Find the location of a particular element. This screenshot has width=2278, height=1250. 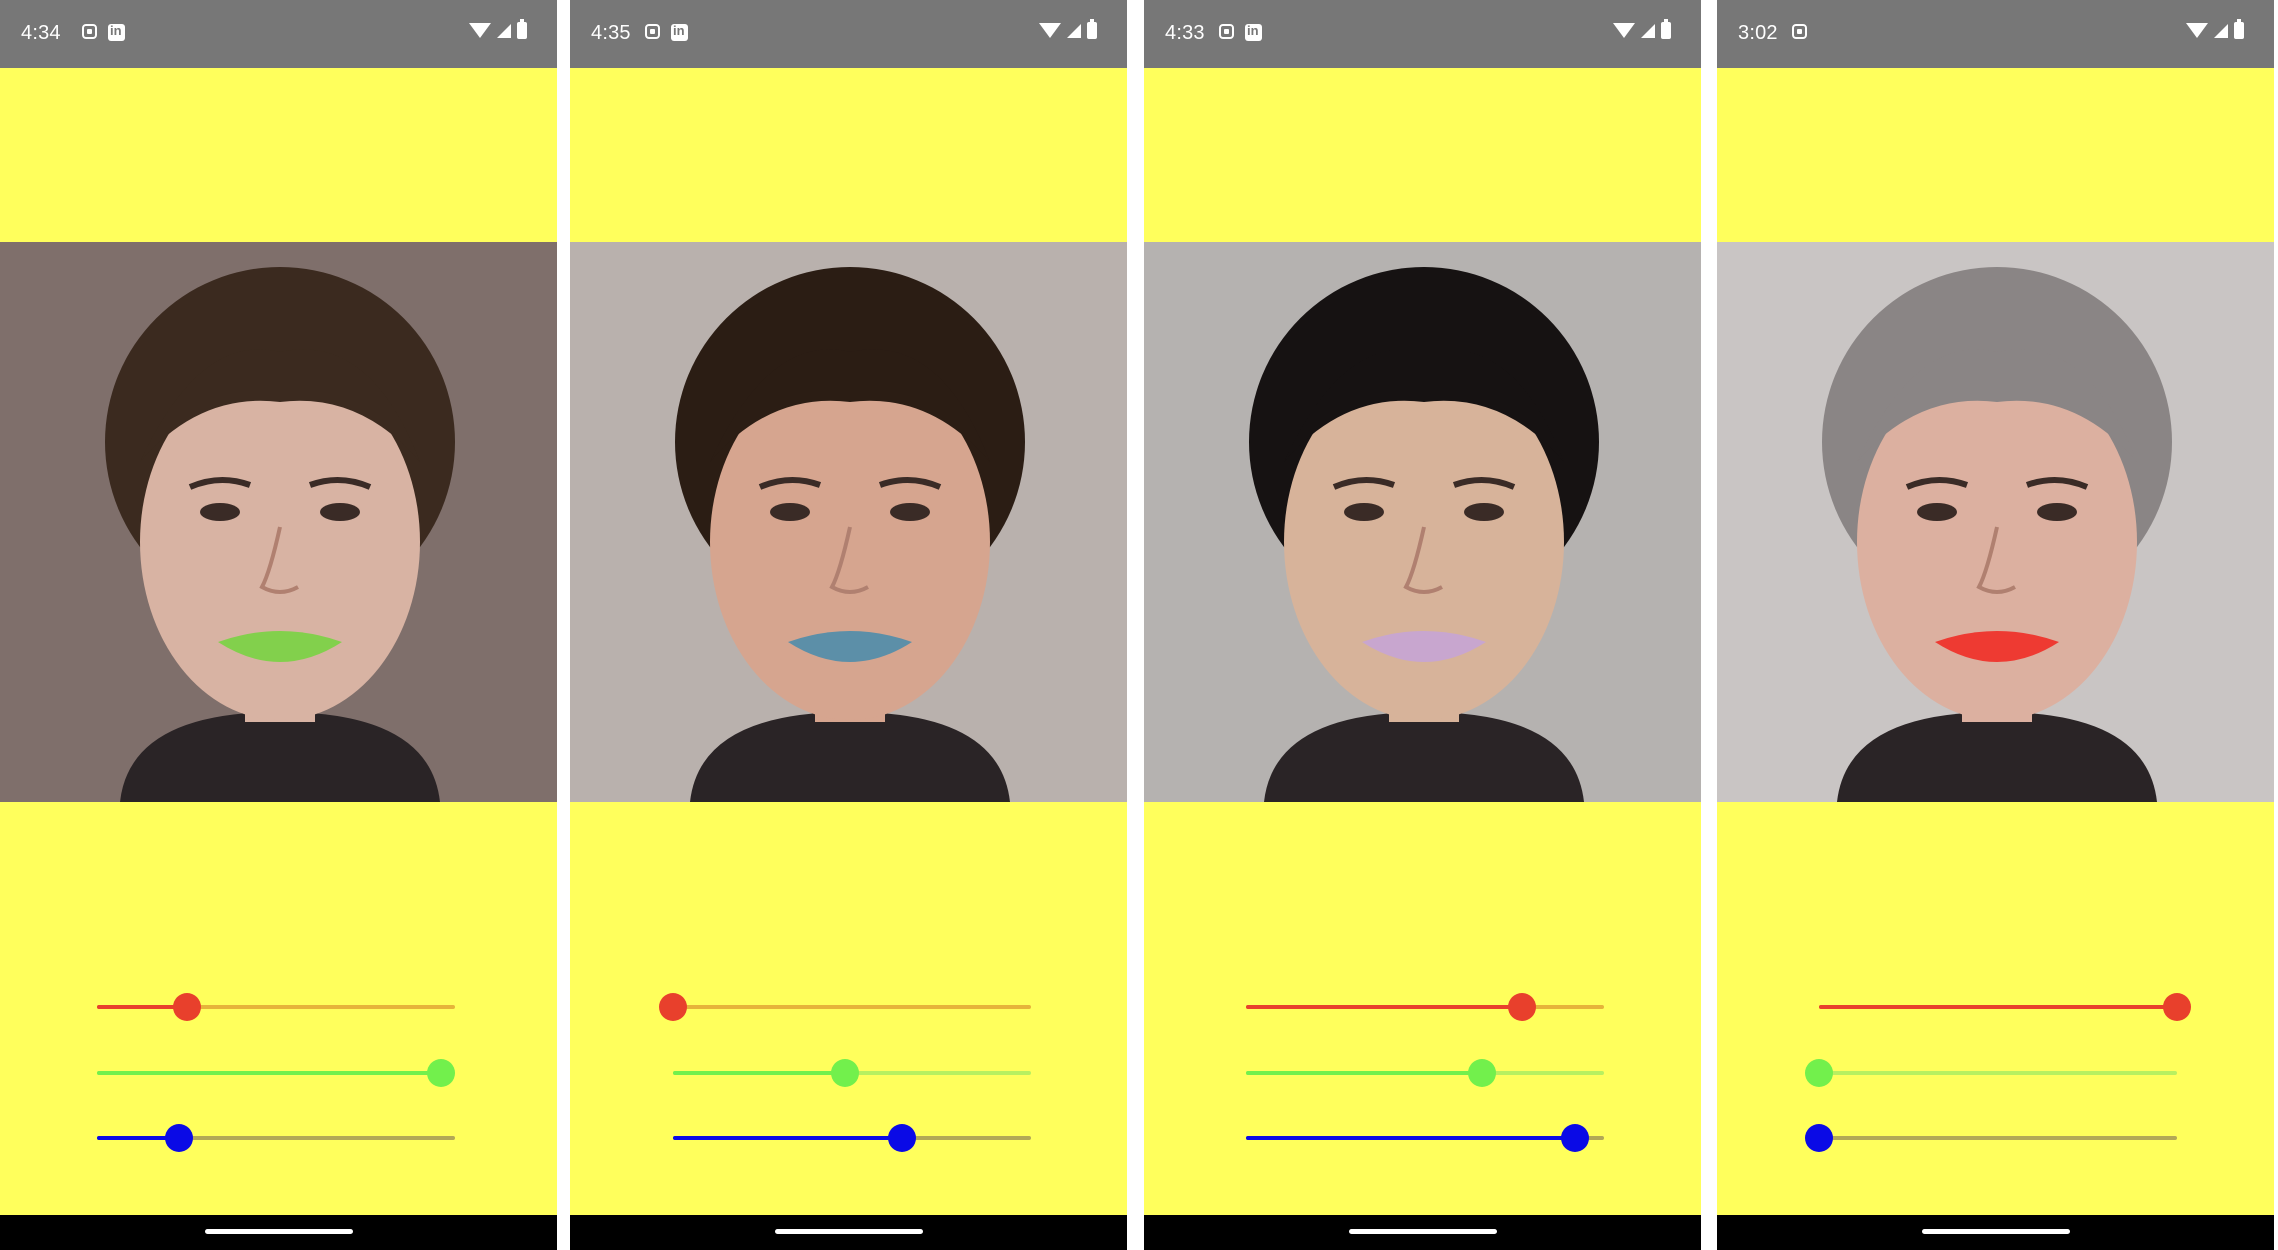

status-time: 4:33 is located at coordinates (1185, 33).